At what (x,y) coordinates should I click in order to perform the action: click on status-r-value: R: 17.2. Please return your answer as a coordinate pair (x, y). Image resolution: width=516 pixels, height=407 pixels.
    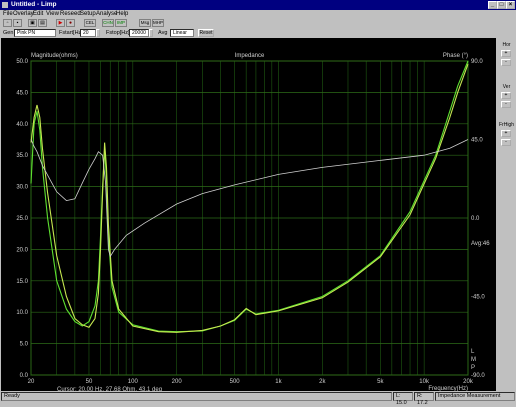
    Looking at the image, I should click on (424, 399).